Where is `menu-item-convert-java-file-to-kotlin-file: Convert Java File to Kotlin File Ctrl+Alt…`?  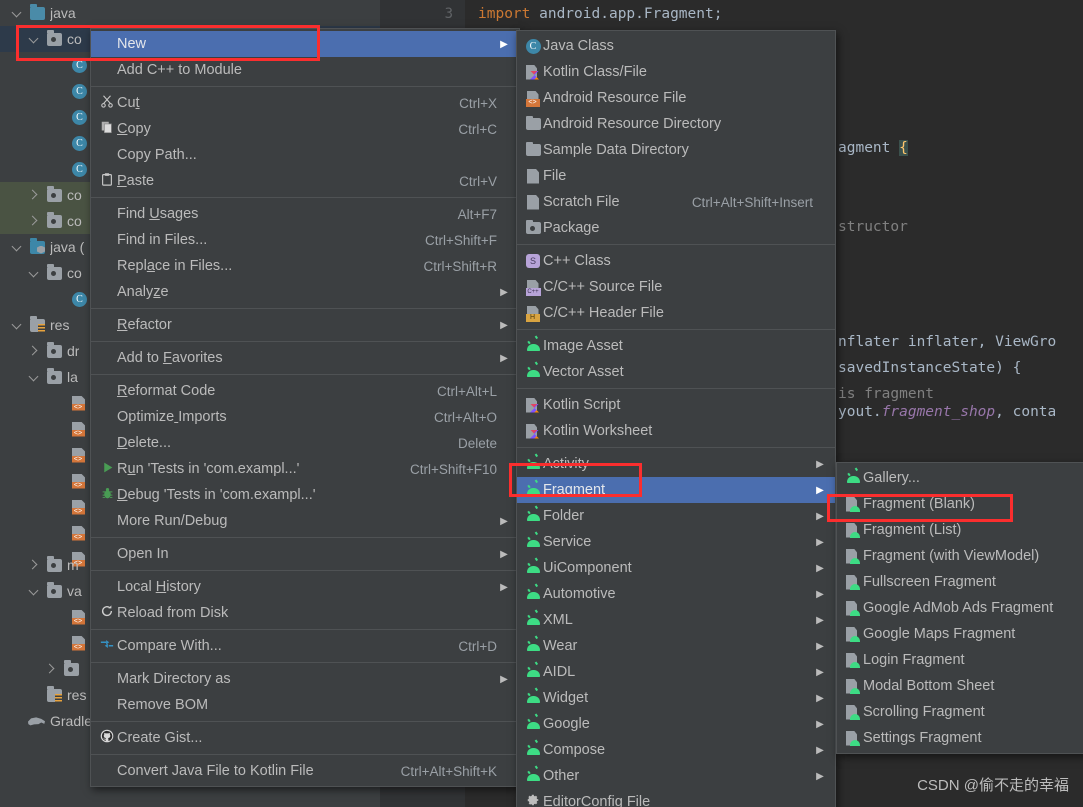
menu-item-convert-java-file-to-kotlin-file: Convert Java File to Kotlin File Ctrl+Alt… is located at coordinates (305, 771).